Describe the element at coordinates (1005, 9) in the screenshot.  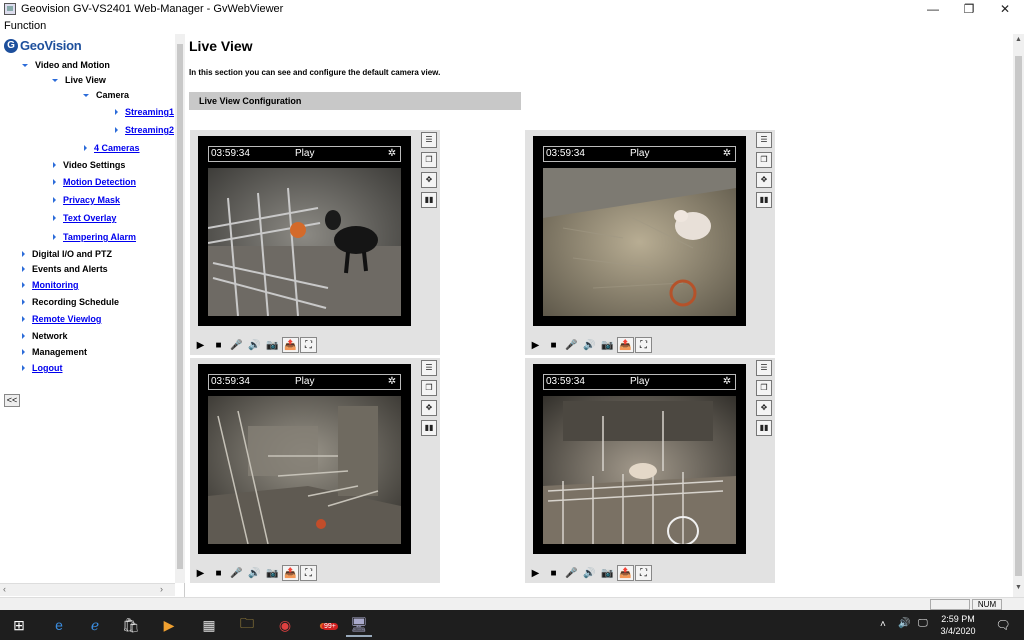
I see `close-button: ✕` at that location.